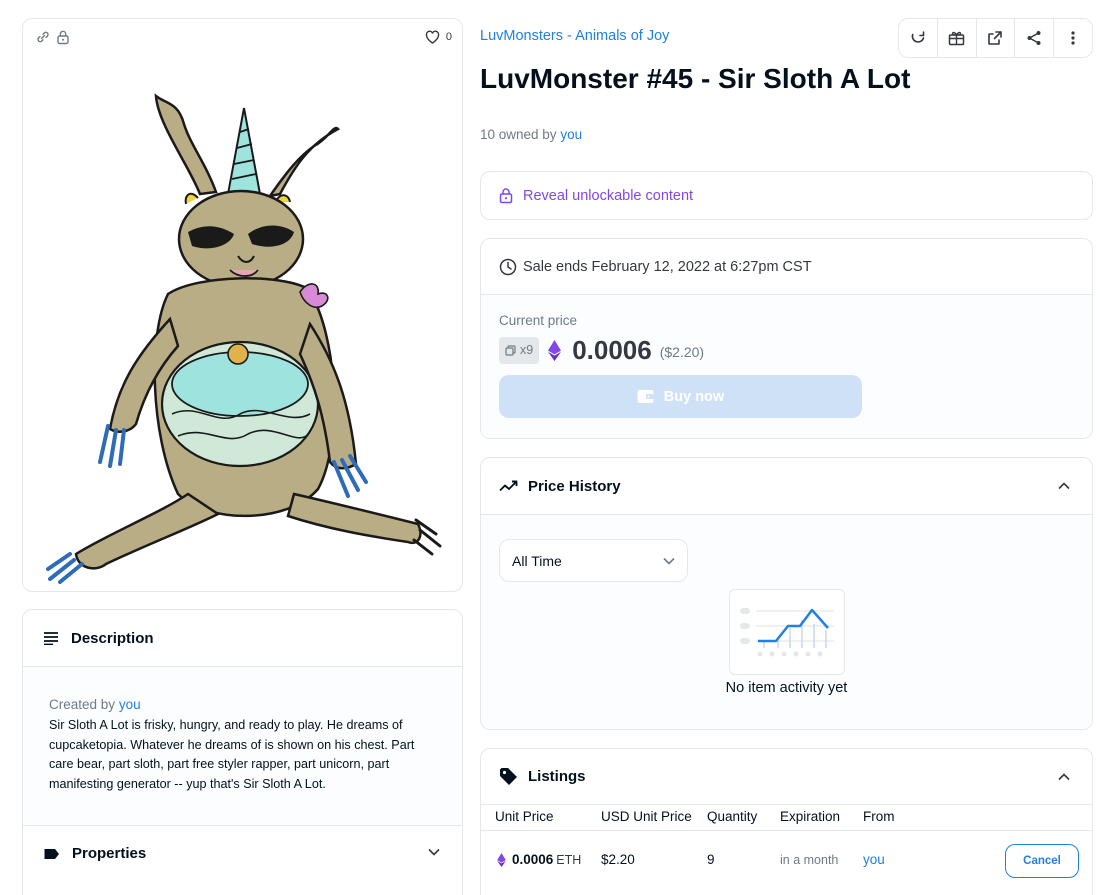  What do you see at coordinates (448, 37) in the screenshot?
I see `favorite-count: 0` at bounding box center [448, 37].